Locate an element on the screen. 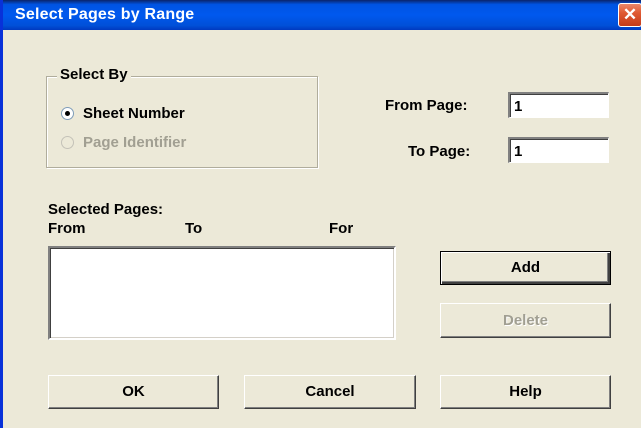  close-button: ✕ is located at coordinates (629, 15).